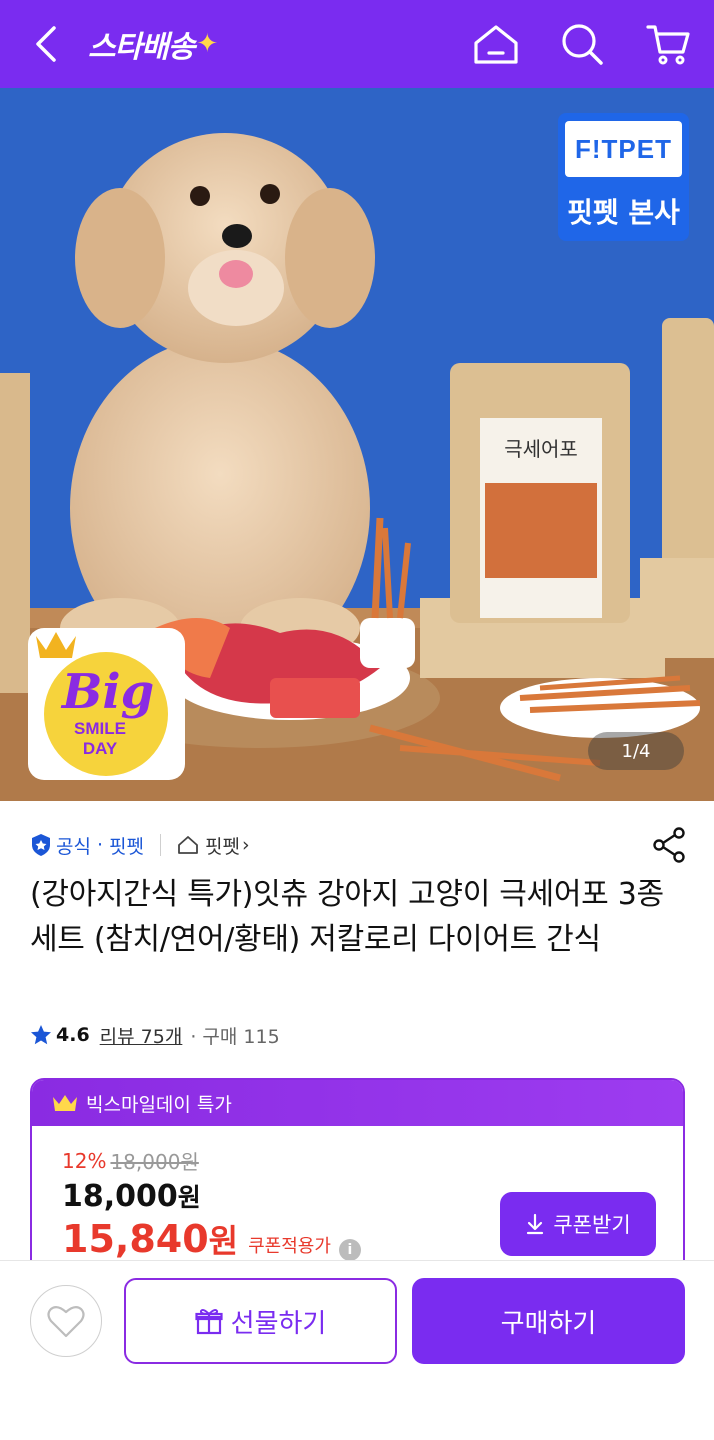 This screenshot has height=1440, width=714. I want to click on purchase-count: · 구매 115, so click(235, 1036).